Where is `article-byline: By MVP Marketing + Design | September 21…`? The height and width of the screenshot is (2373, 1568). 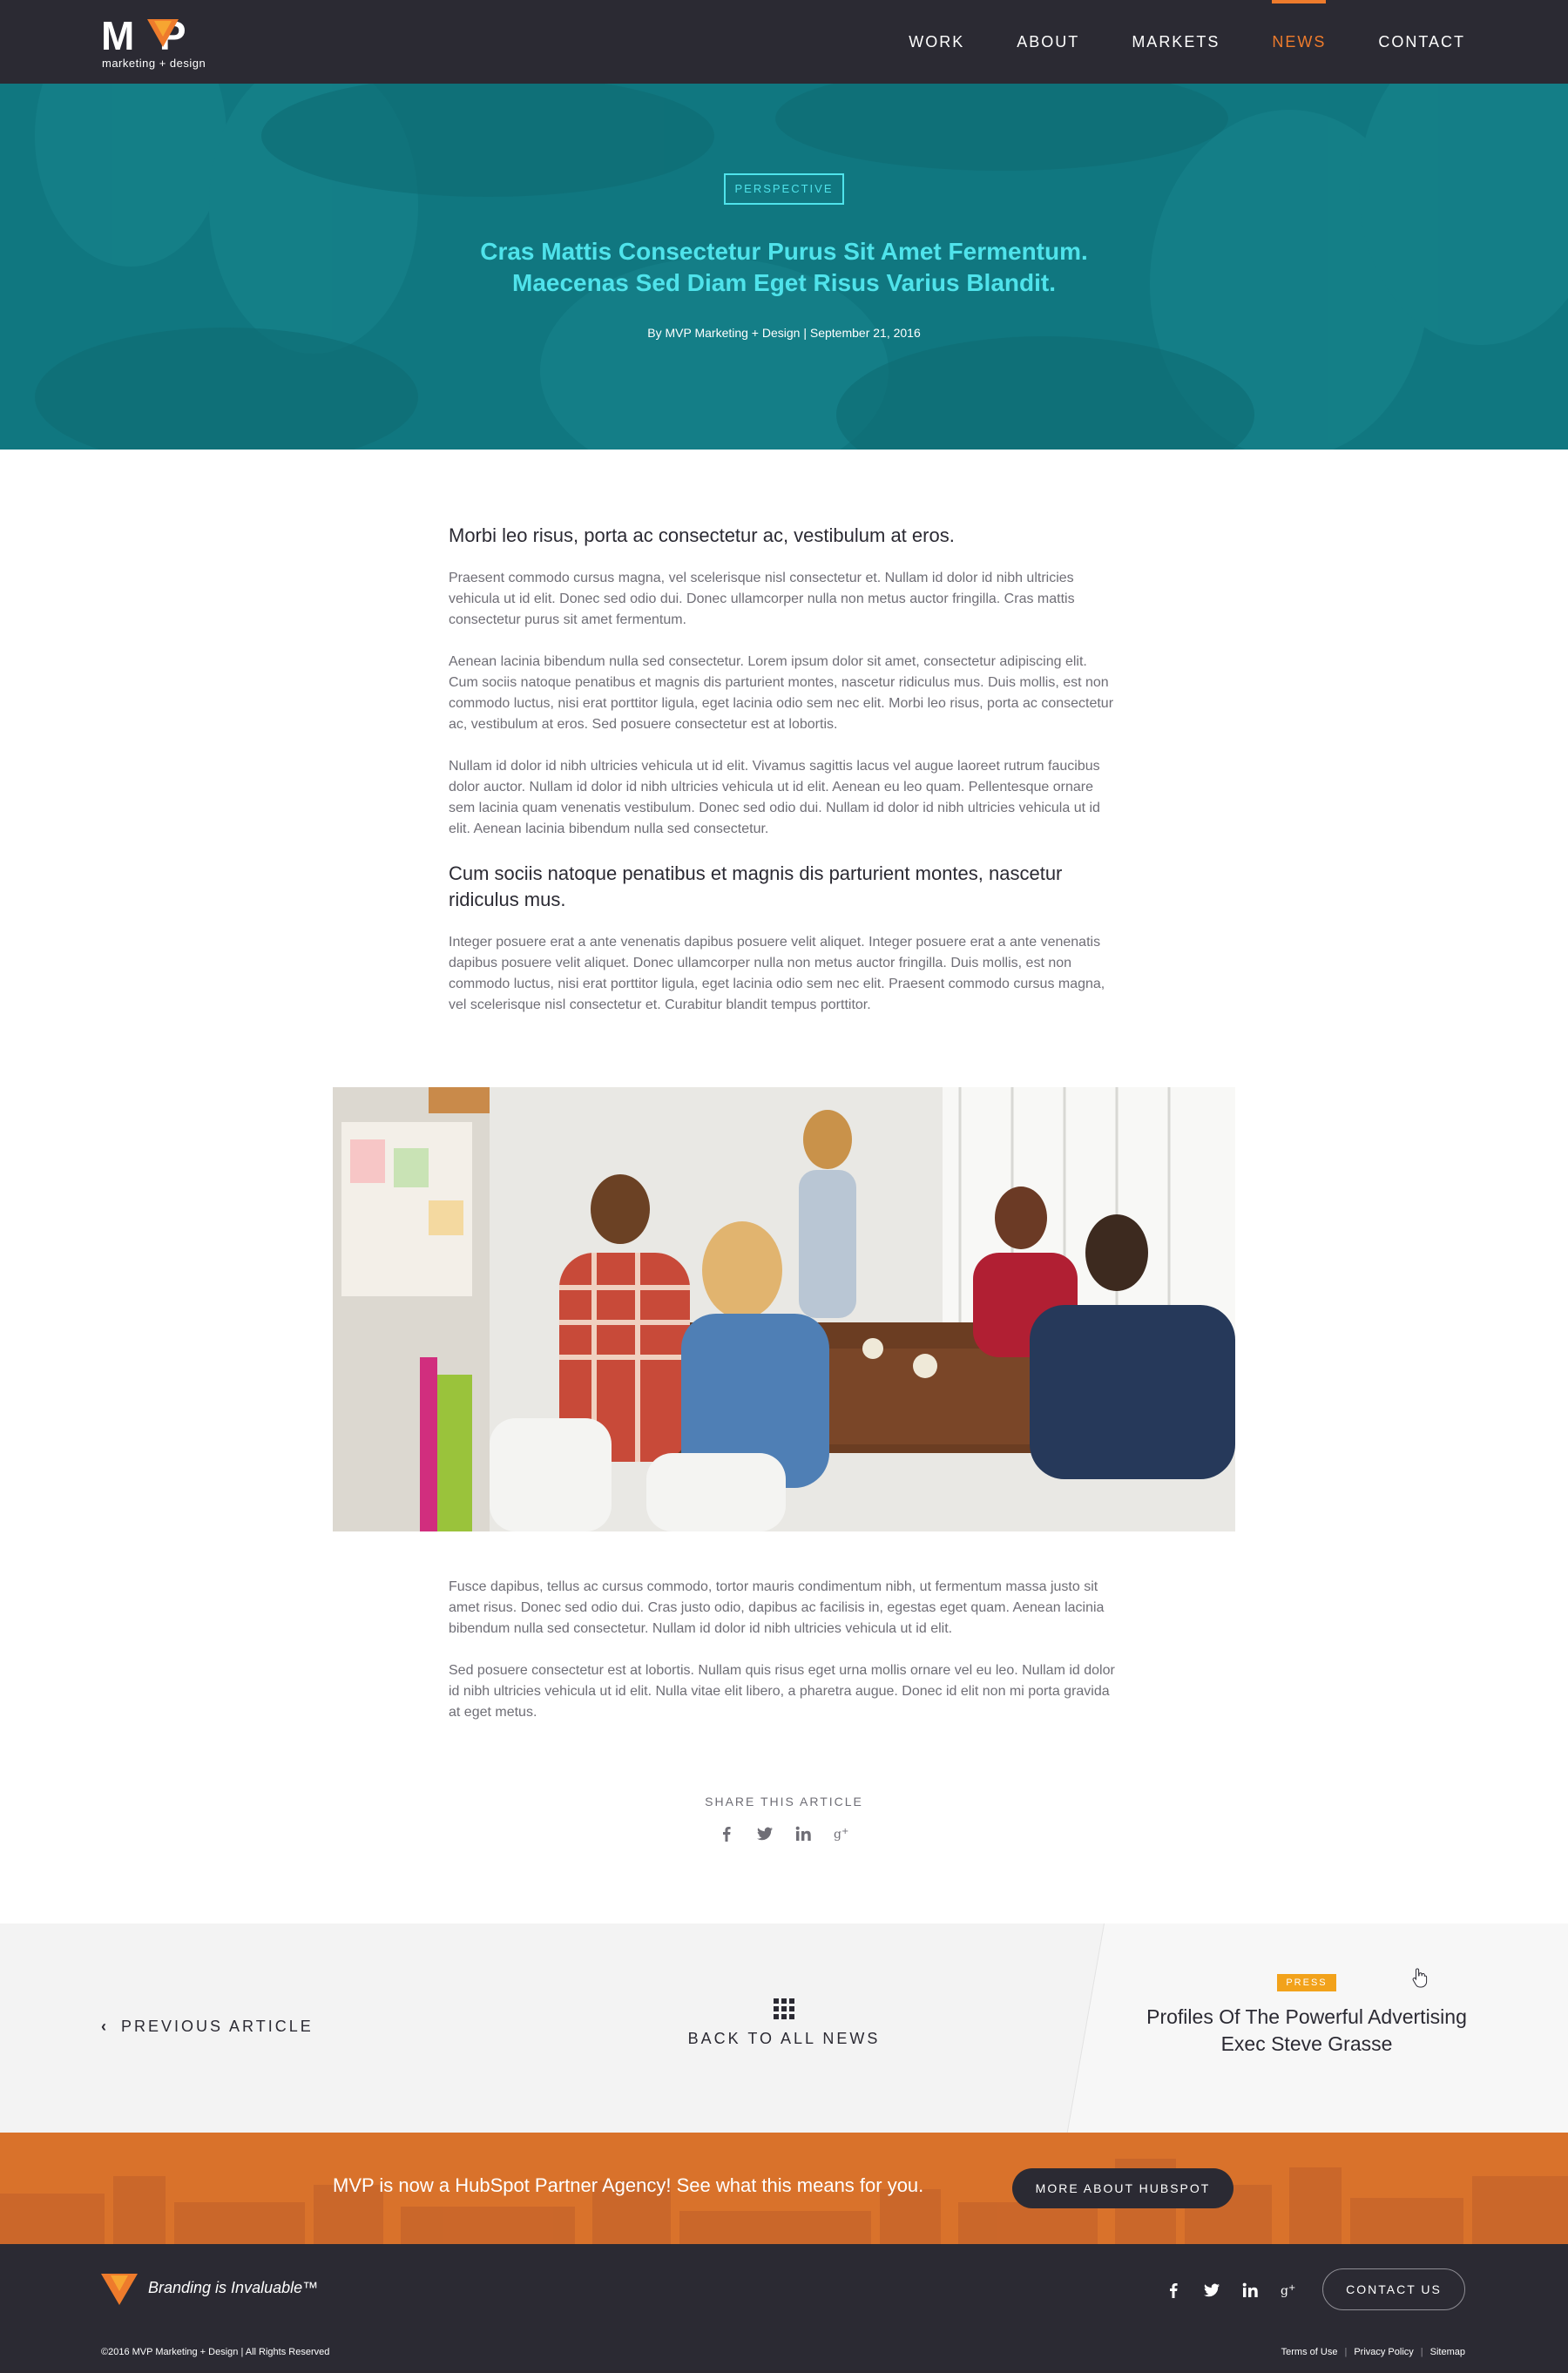 article-byline: By MVP Marketing + Design | September 21… is located at coordinates (784, 333).